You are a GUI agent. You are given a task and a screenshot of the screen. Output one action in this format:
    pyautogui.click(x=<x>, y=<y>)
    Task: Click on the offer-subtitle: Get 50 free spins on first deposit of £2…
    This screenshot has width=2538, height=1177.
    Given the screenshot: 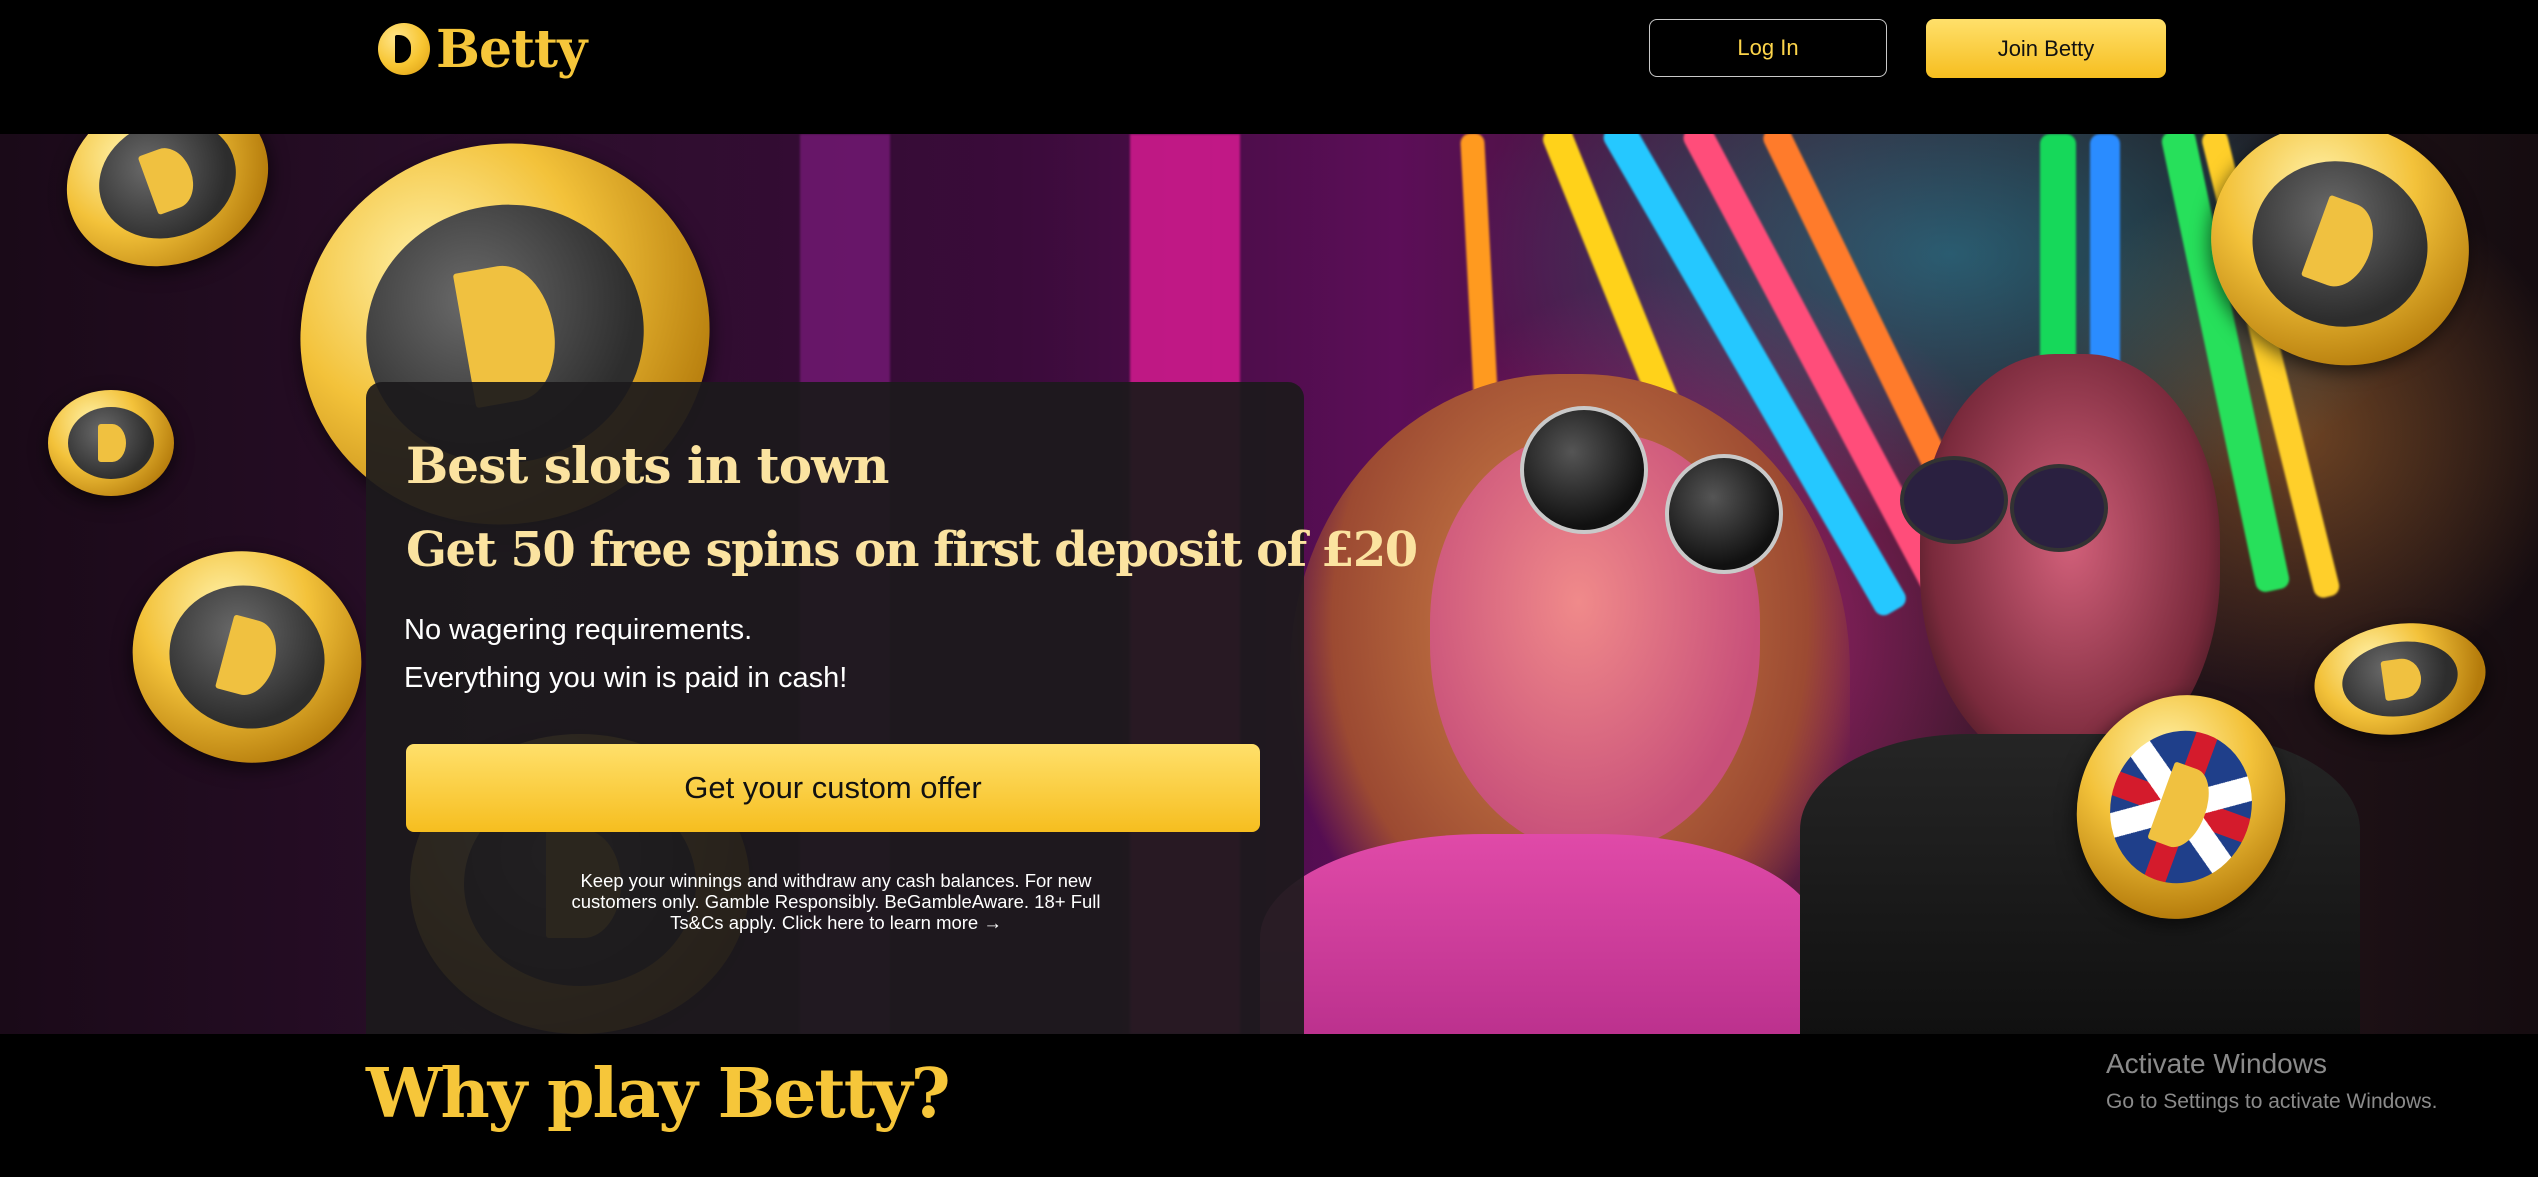 What is the action you would take?
    pyautogui.click(x=912, y=550)
    